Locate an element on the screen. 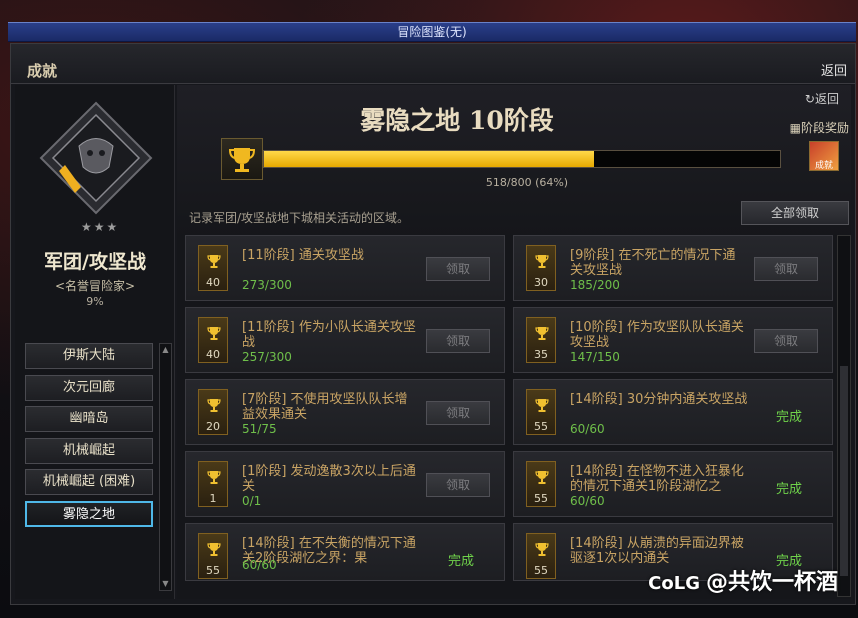 The image size is (858, 618). window-titlebar: 冒险图鉴(无) is located at coordinates (432, 32).